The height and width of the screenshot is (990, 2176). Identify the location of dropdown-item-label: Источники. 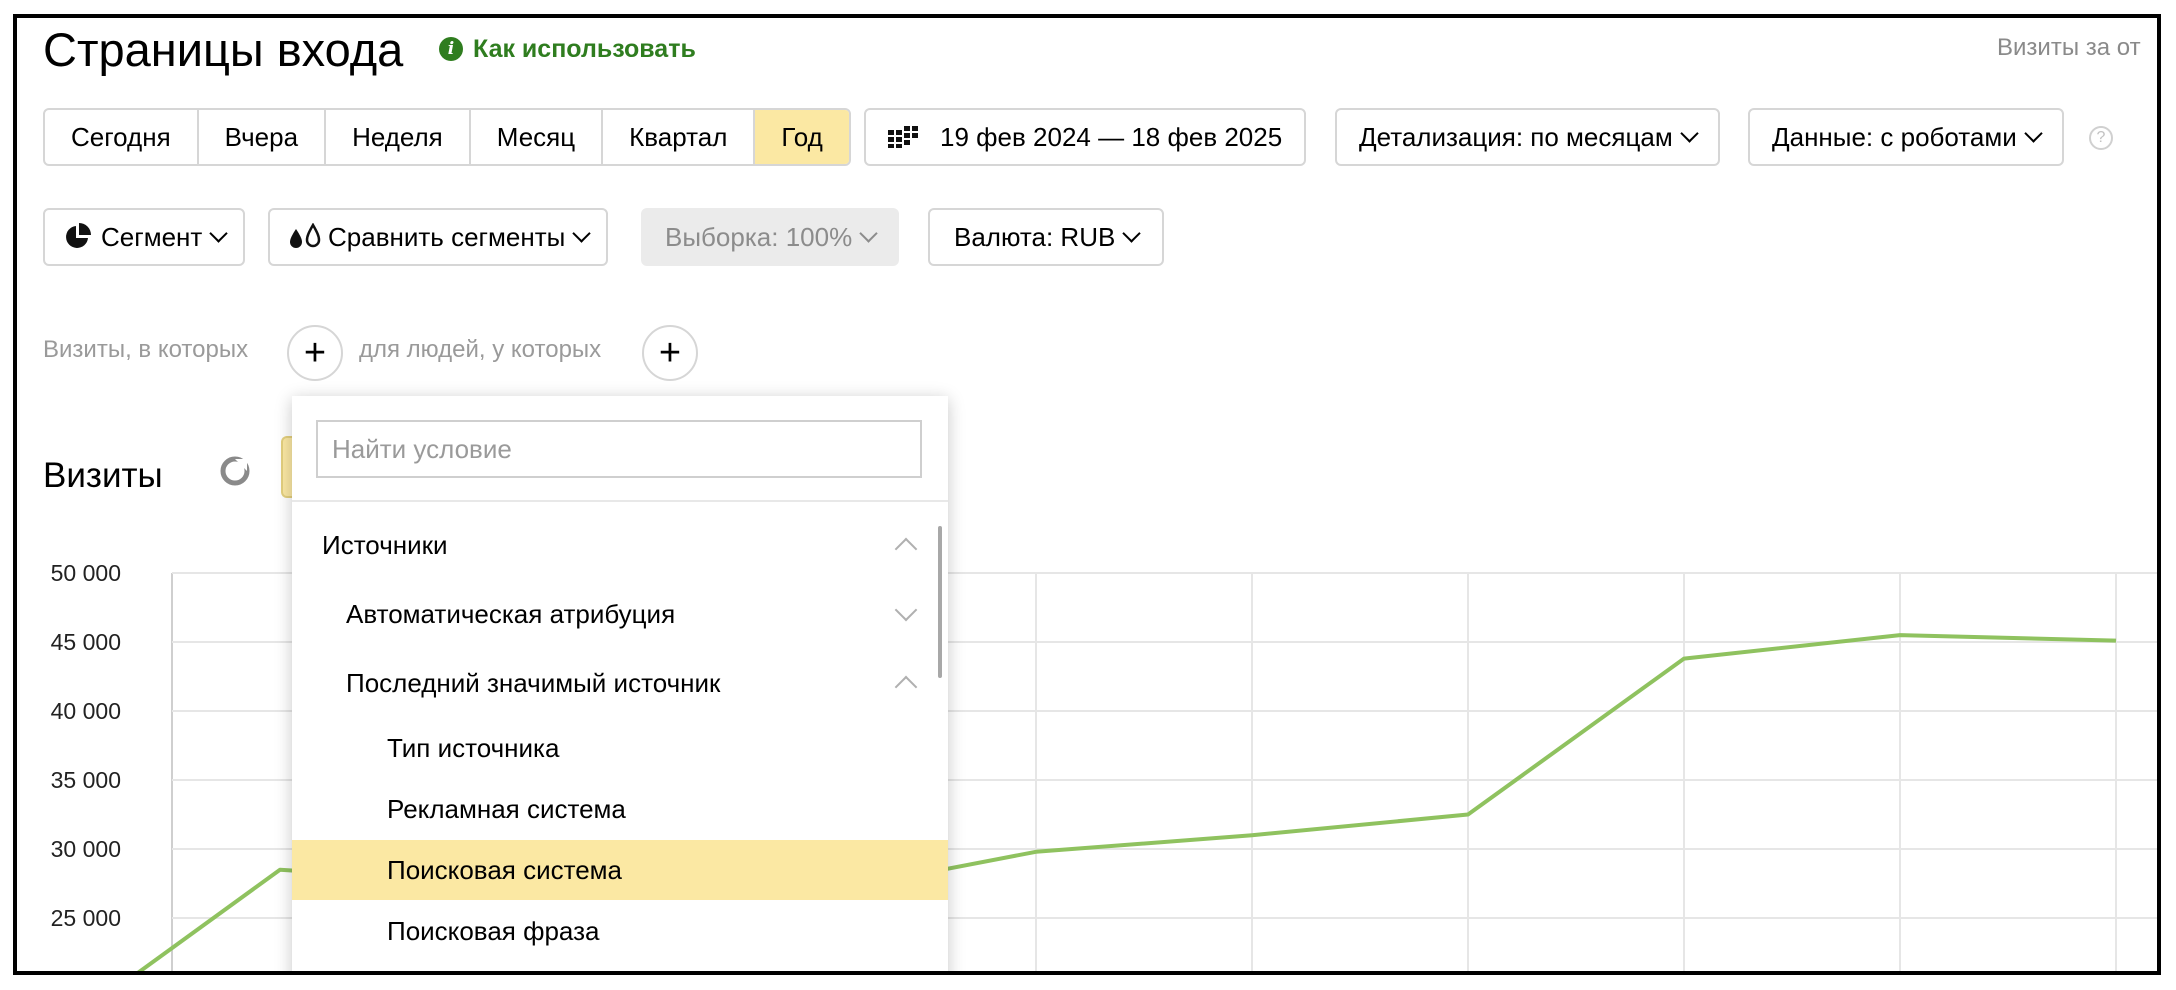
(385, 544).